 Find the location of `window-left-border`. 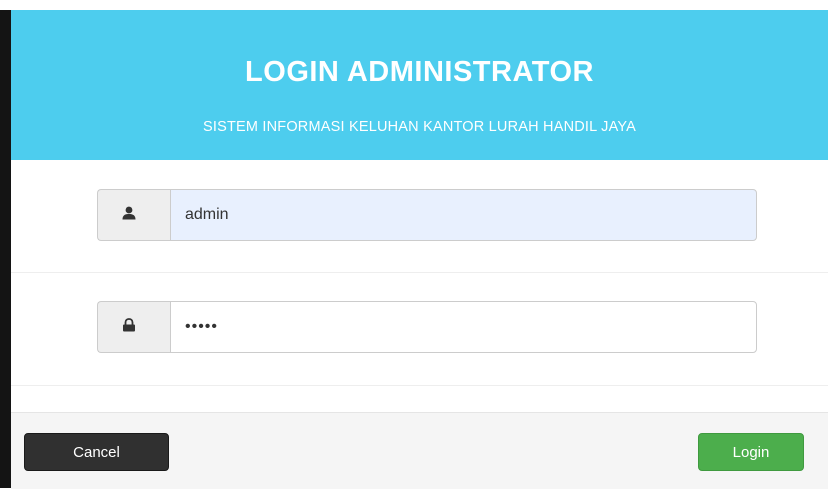

window-left-border is located at coordinates (5, 244).